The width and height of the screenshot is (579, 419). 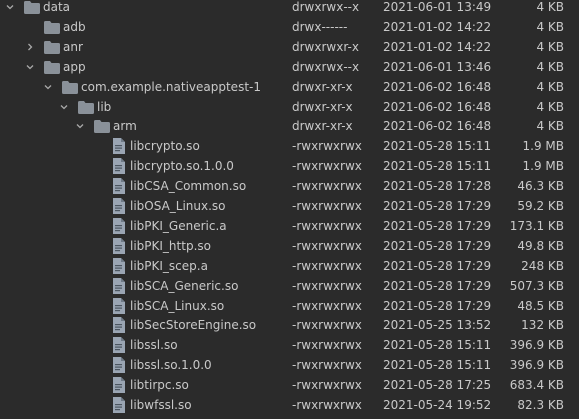 What do you see at coordinates (540, 405) in the screenshot?
I see `entry-size: 82.3 KB` at bounding box center [540, 405].